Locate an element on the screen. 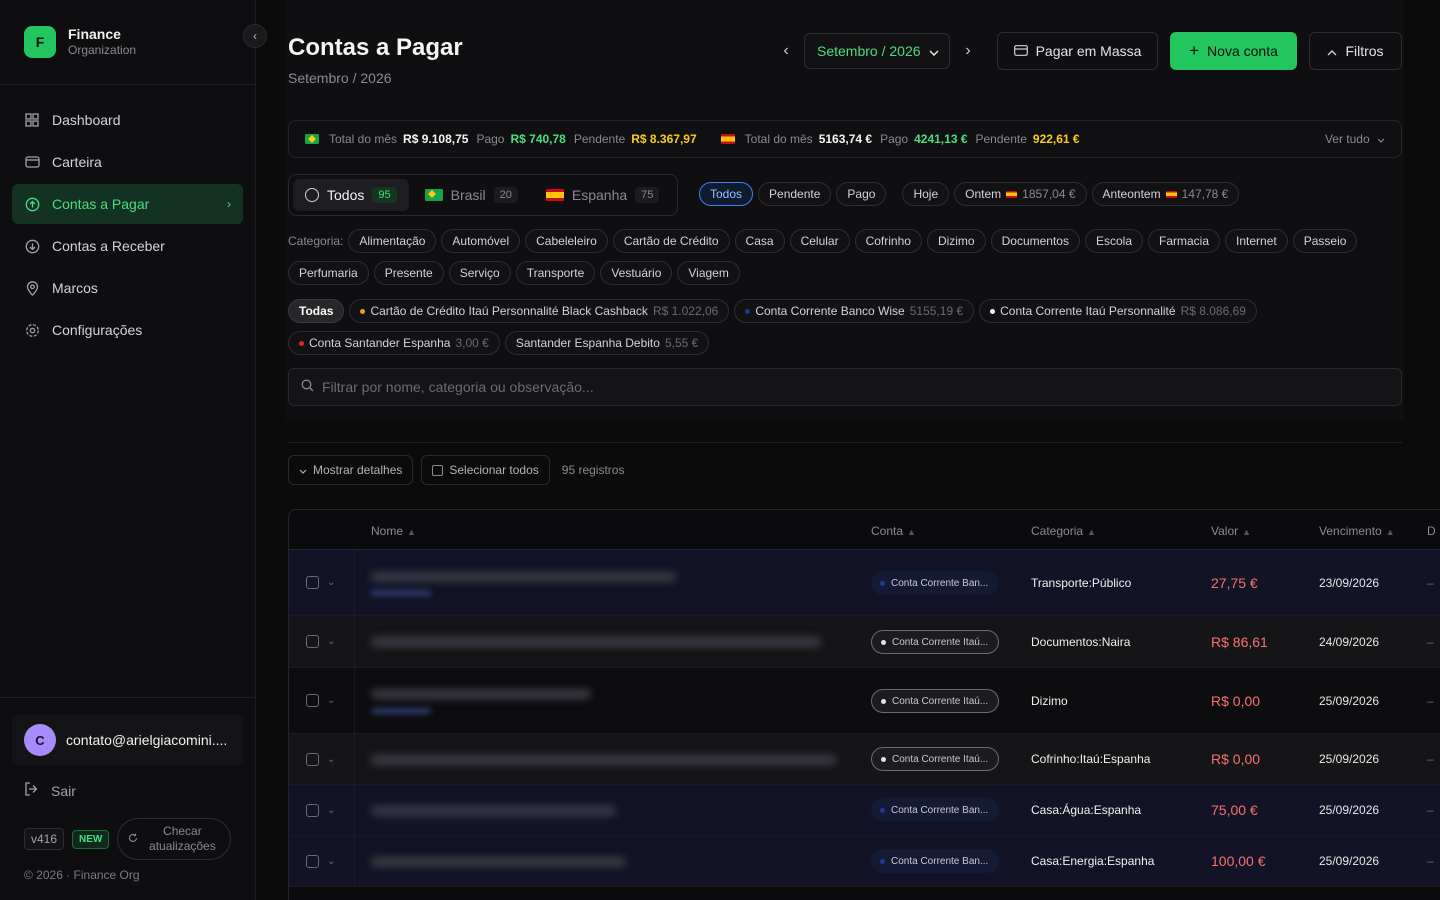  select-all-button: Selecionar todos is located at coordinates (485, 470).